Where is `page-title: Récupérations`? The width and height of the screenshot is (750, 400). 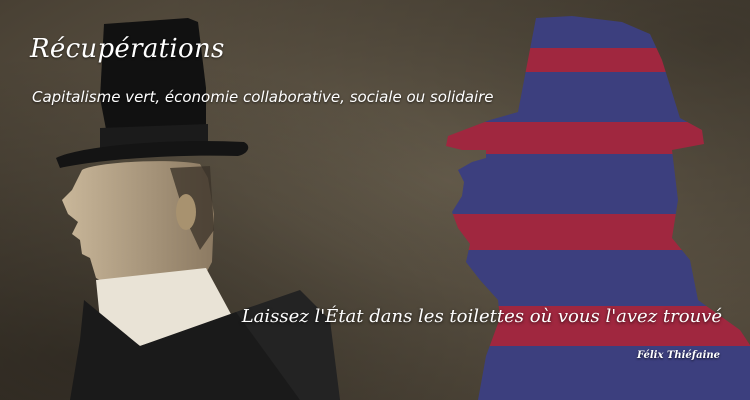 page-title: Récupérations is located at coordinates (127, 49).